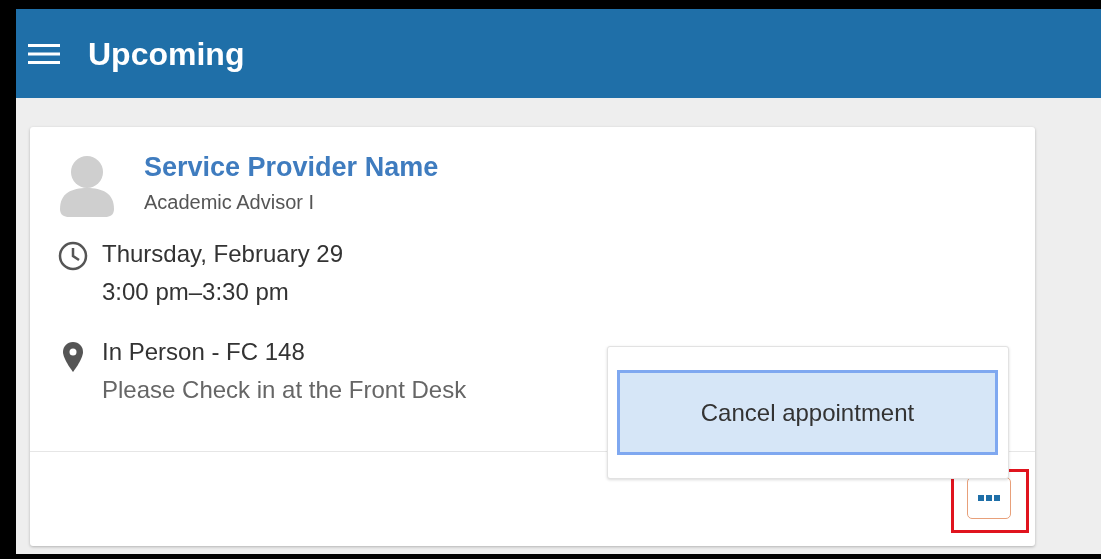  I want to click on appointment-time: 3:00 pm–3:30 pm, so click(196, 292).